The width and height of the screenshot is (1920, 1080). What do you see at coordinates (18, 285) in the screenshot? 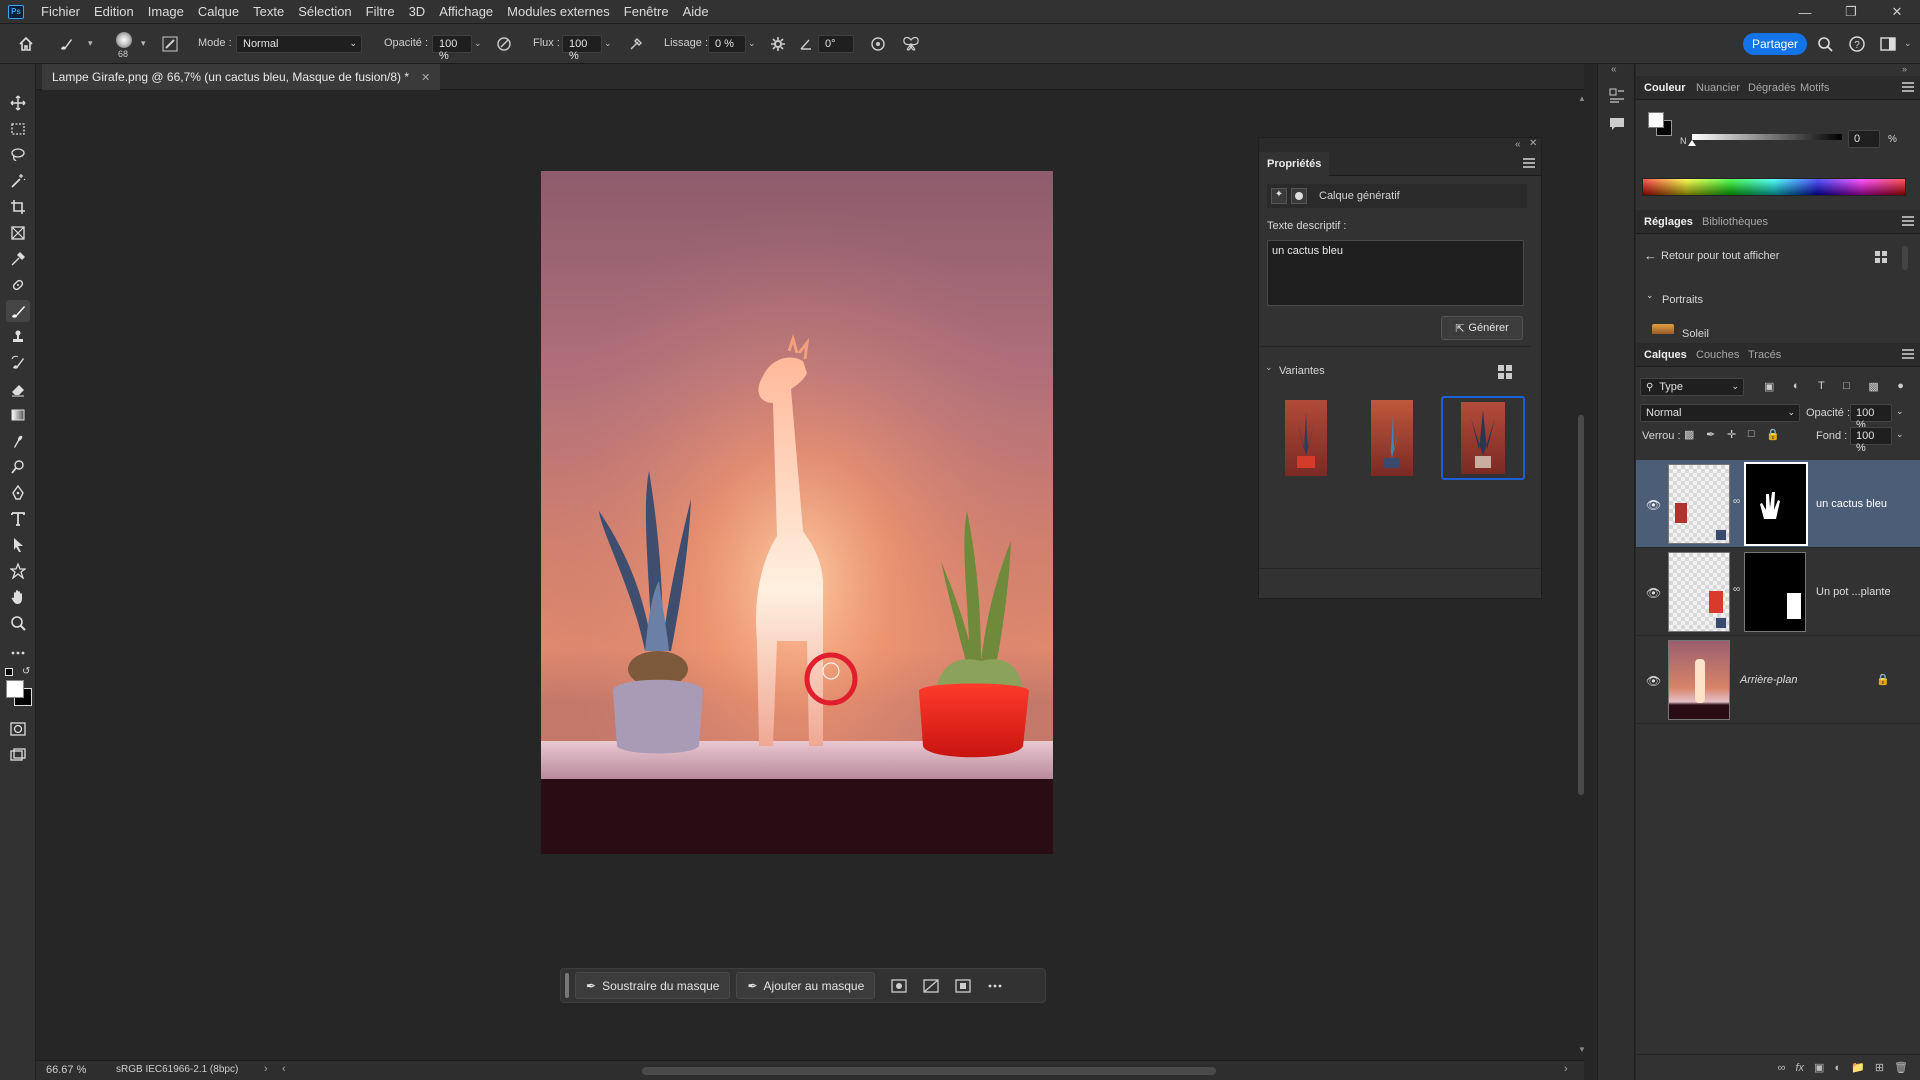
I see `healing-brush-tool-icon` at bounding box center [18, 285].